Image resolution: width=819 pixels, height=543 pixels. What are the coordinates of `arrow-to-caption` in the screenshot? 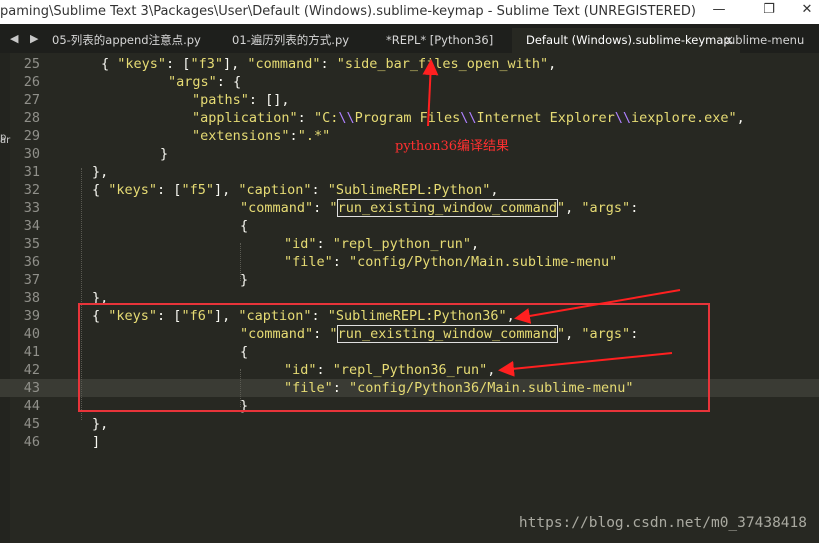 It's located at (597, 306).